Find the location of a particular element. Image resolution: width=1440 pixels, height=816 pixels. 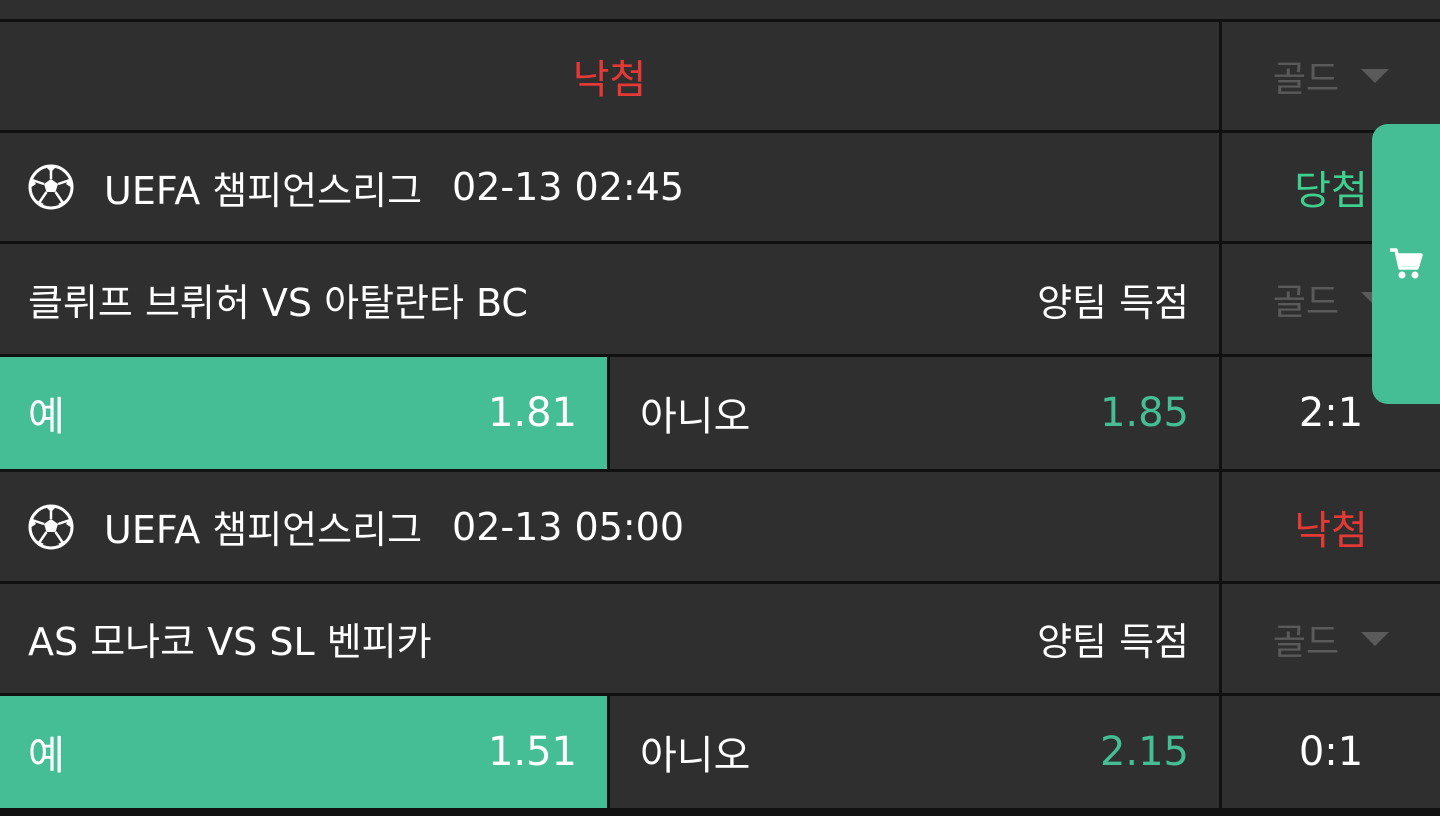

league-cell: UEFA 챔피언스리그 02-13 05:00 is located at coordinates (609, 526).